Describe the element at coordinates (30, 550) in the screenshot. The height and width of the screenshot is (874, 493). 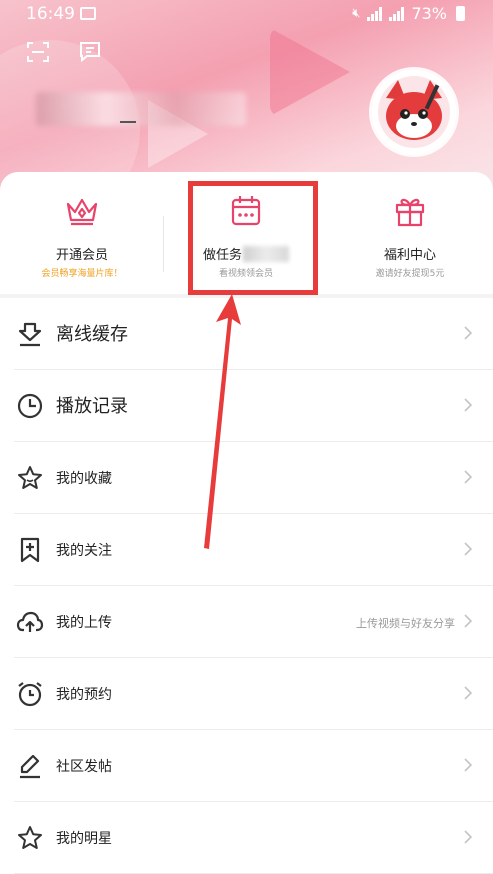
I see `bookmark-plus-icon` at that location.